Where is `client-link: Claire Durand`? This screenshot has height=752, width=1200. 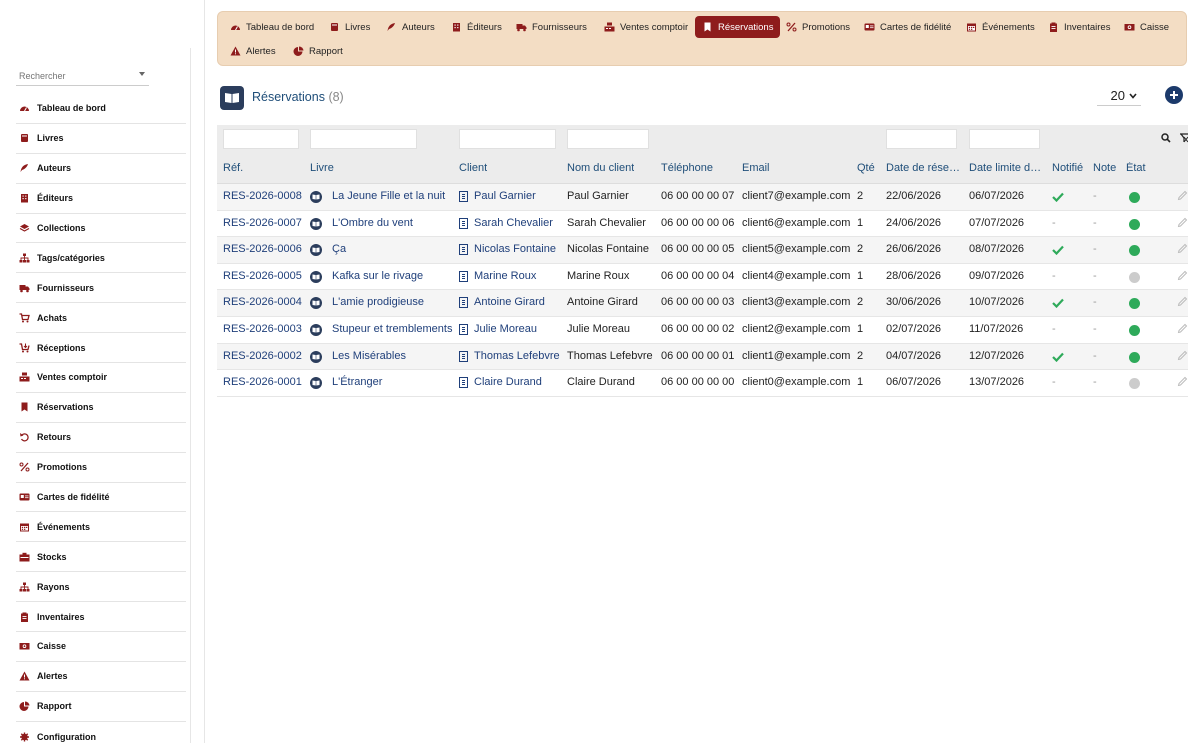 client-link: Claire Durand is located at coordinates (508, 382).